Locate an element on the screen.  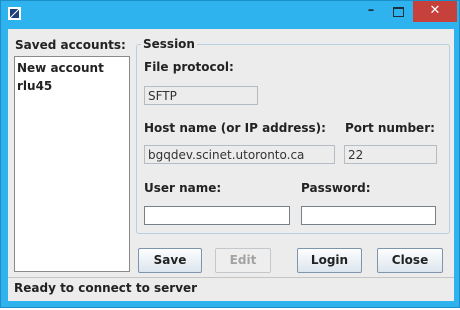
login-button: Login is located at coordinates (329, 260).